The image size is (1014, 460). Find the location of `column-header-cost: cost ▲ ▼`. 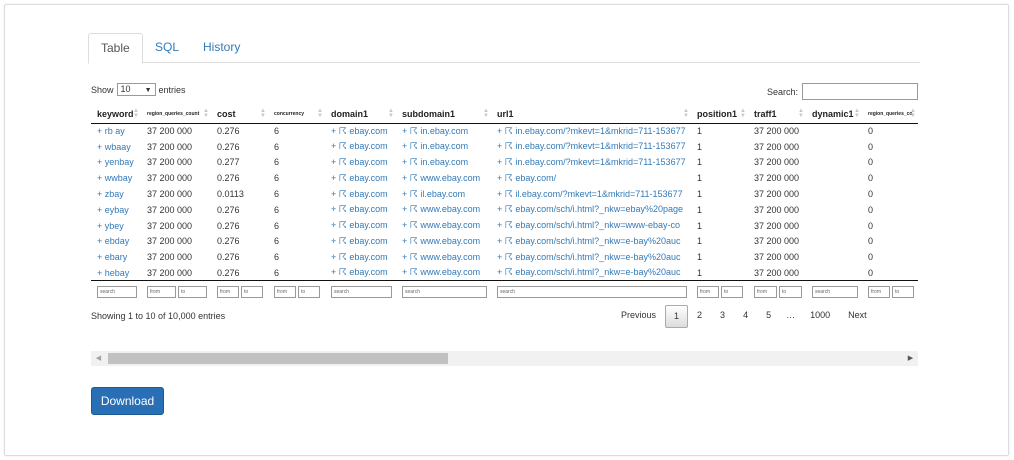

column-header-cost: cost ▲ ▼ is located at coordinates (239, 115).